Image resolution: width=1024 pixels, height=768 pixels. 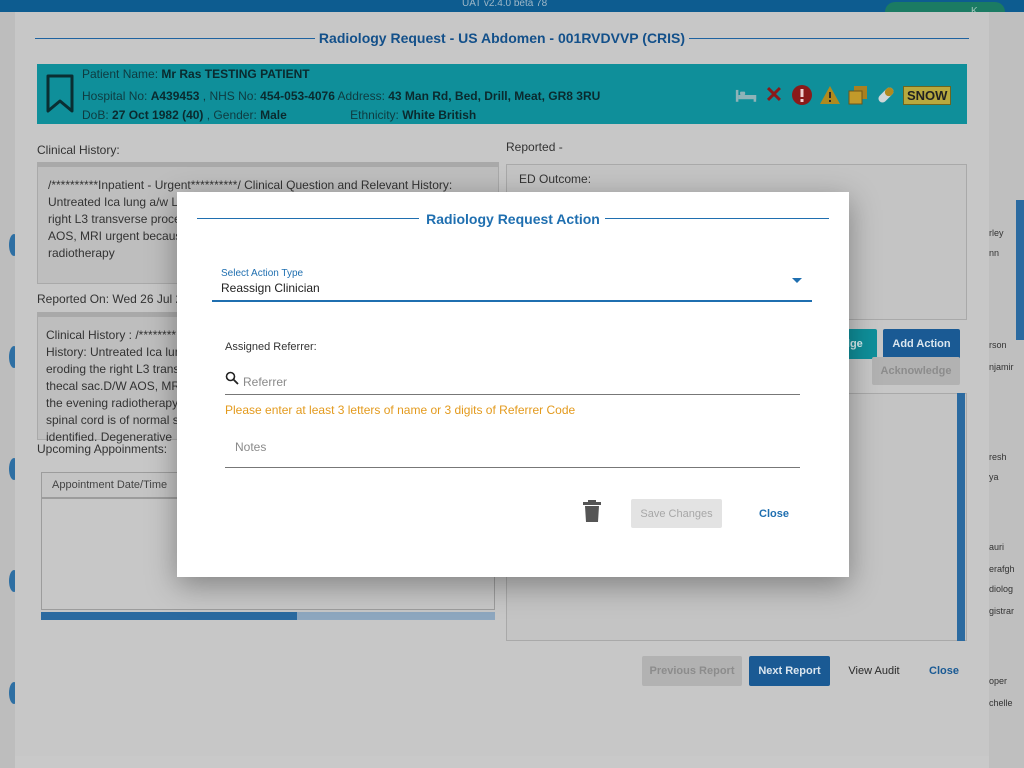 I want to click on chevron-down-icon, so click(x=797, y=280).